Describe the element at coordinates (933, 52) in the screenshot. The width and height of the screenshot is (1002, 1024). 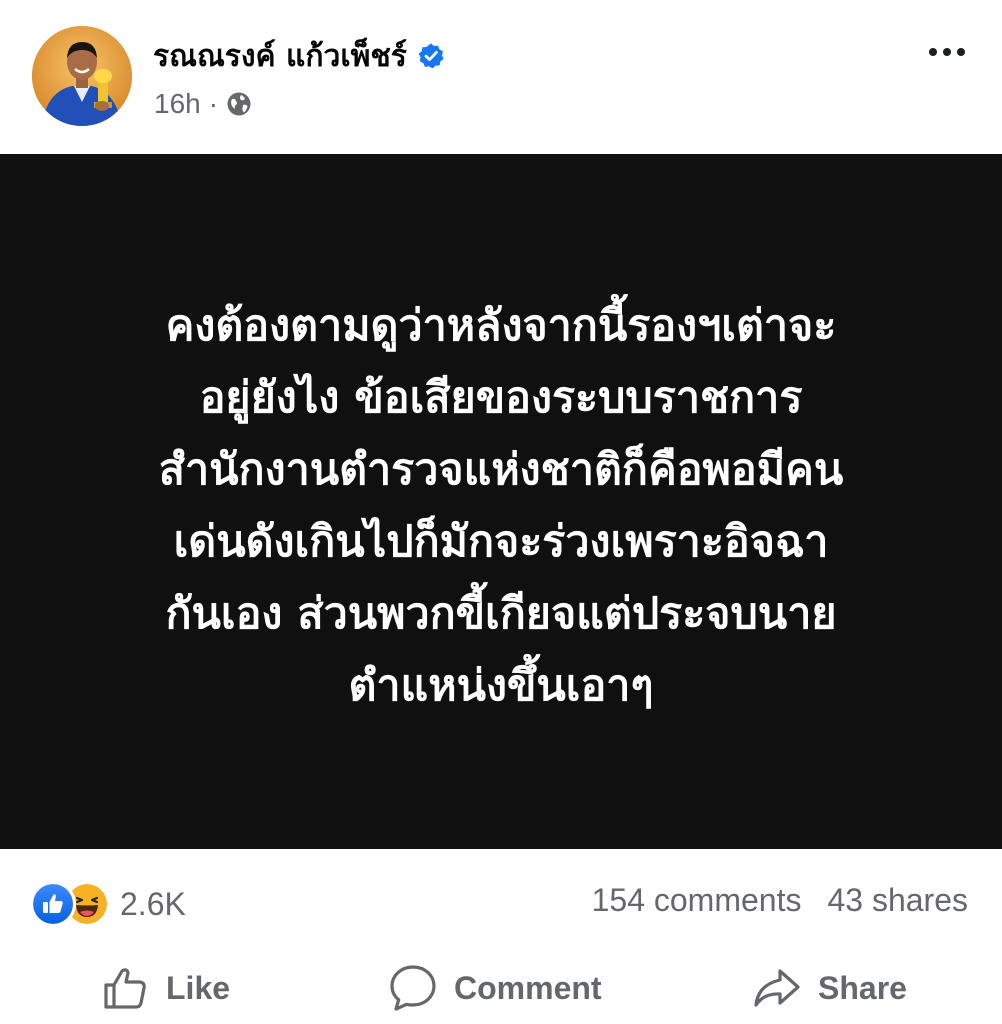
I see `more-horizontal-icon` at that location.